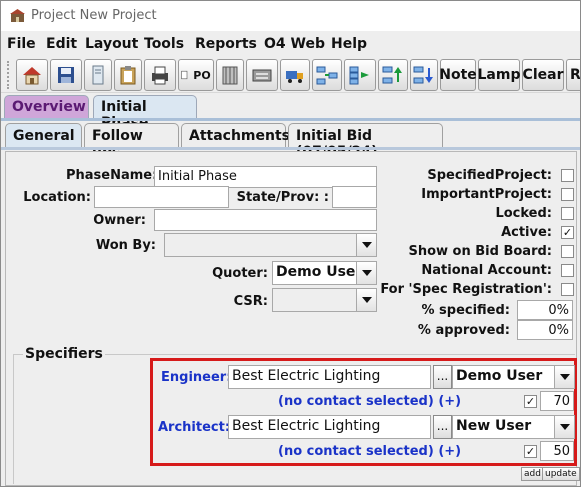  What do you see at coordinates (486, 270) in the screenshot?
I see `national-account-label: National Account:` at bounding box center [486, 270].